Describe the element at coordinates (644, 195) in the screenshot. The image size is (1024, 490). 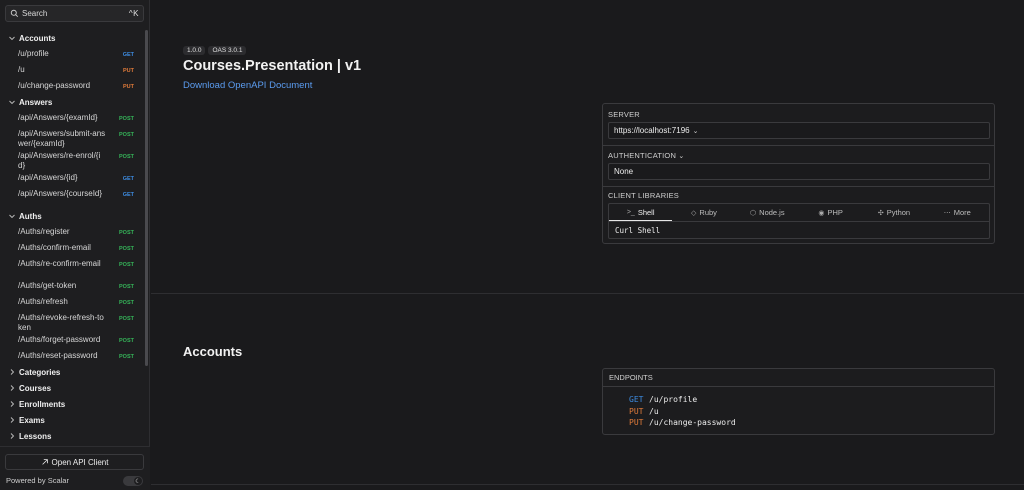
I see `client-libraries-label: CLIENT LIBRARIES` at that location.